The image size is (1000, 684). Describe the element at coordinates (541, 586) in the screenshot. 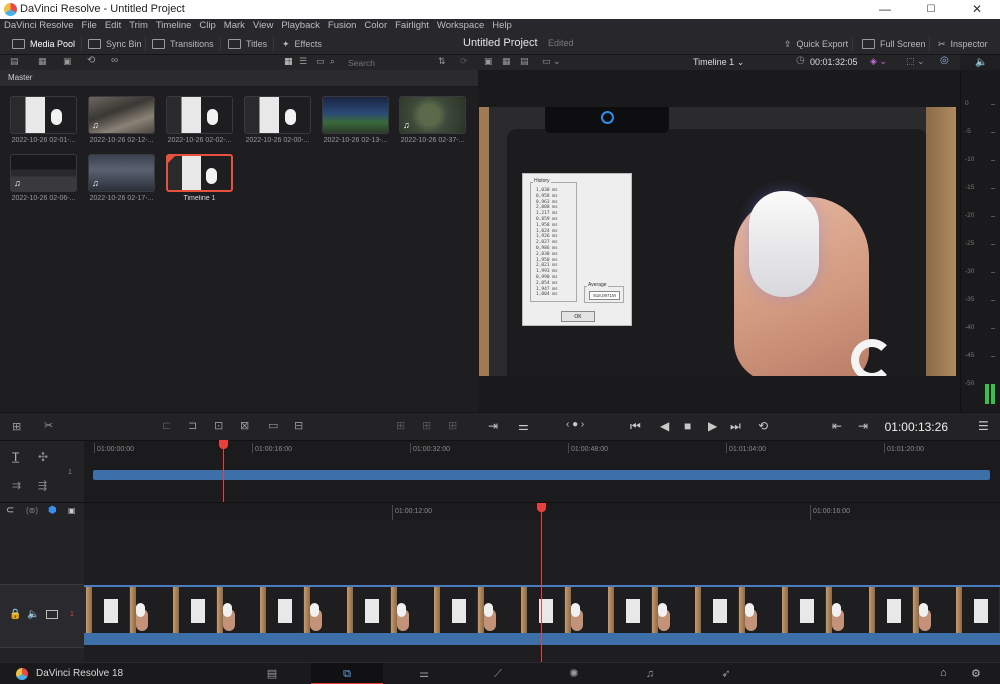

I see `lower-playhead` at that location.